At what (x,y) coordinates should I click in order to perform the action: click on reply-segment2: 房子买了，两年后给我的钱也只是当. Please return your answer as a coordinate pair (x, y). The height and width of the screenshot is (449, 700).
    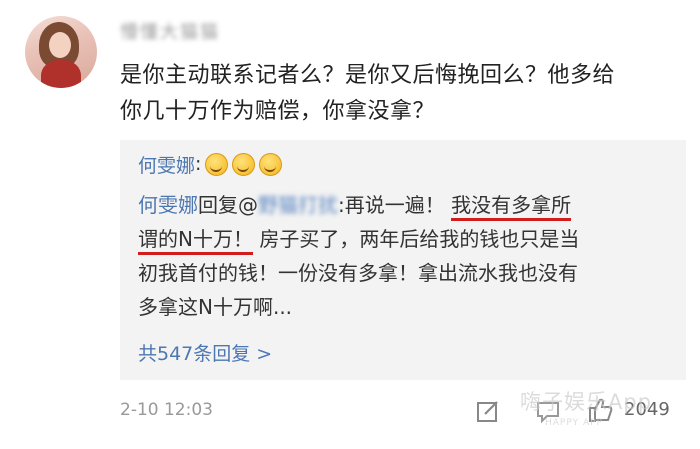
    Looking at the image, I should click on (419, 239).